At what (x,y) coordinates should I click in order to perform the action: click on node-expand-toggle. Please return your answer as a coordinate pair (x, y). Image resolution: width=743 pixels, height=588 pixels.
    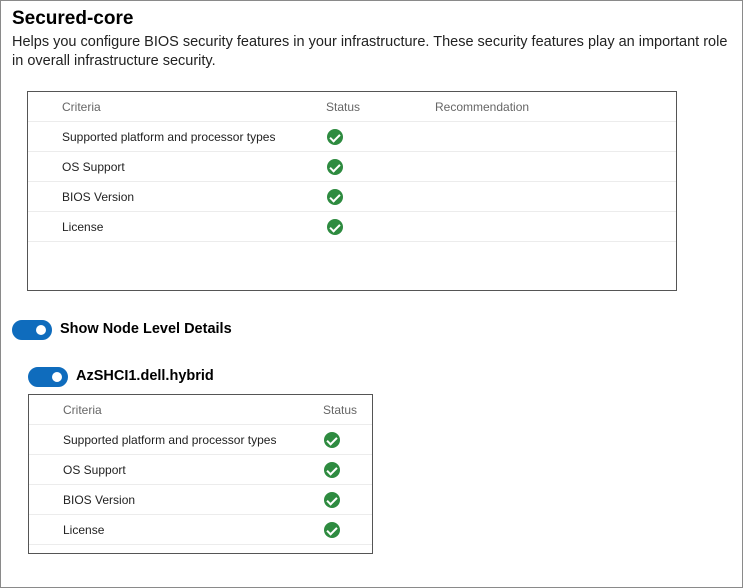
    Looking at the image, I should click on (48, 377).